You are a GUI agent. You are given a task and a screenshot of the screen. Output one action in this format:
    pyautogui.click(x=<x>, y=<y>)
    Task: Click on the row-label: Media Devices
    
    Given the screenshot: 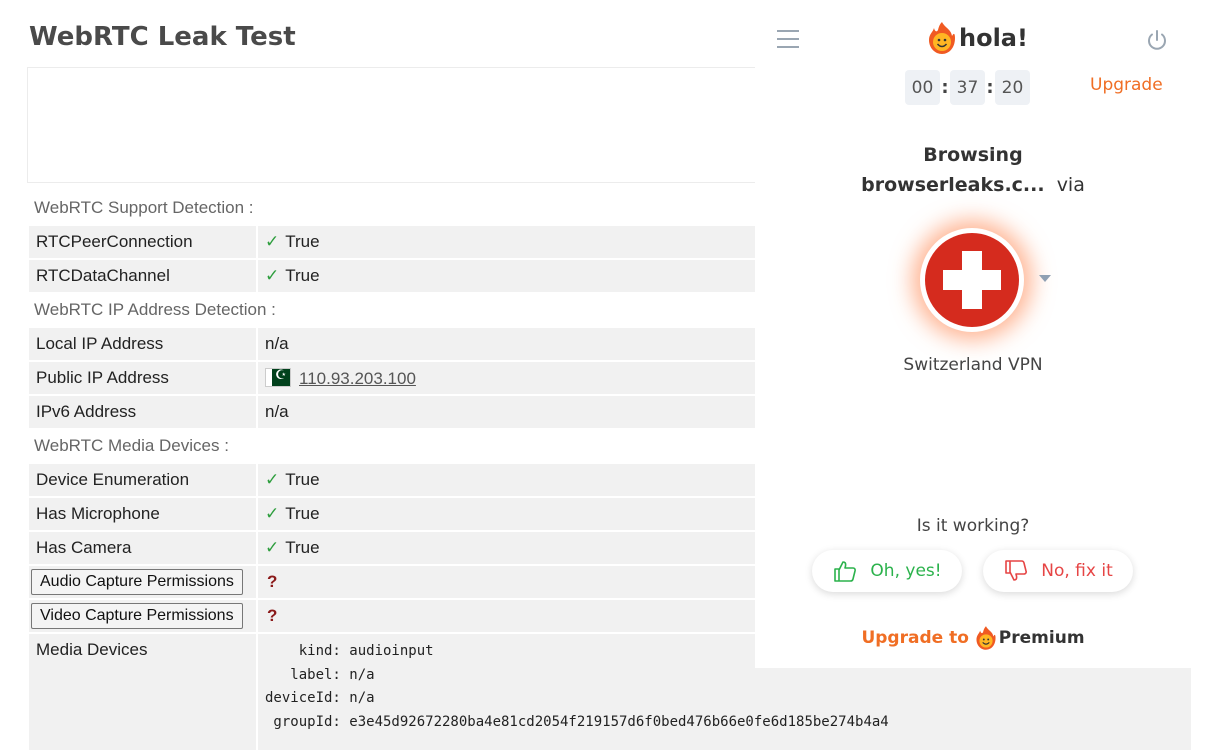 What is the action you would take?
    pyautogui.click(x=143, y=692)
    